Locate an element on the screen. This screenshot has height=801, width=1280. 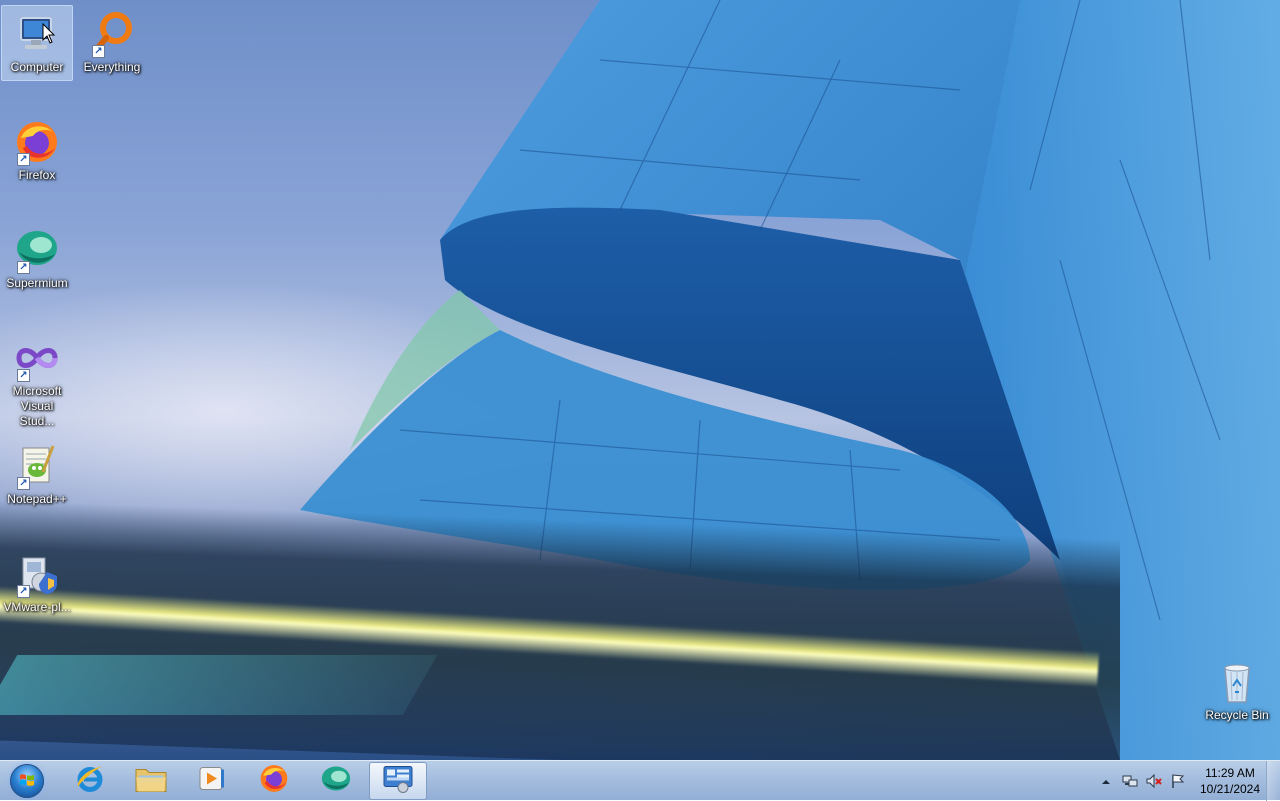
volume-muted-icon is located at coordinates (1154, 781).